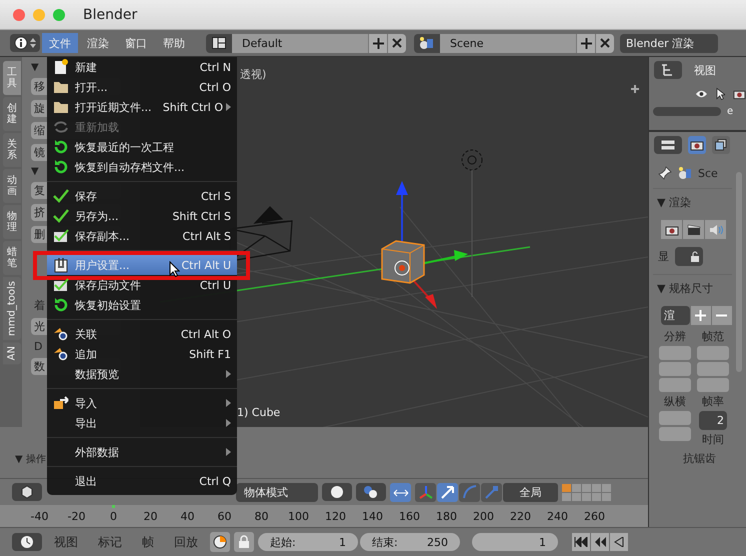  I want to click on menu-item: 标记, so click(110, 542).